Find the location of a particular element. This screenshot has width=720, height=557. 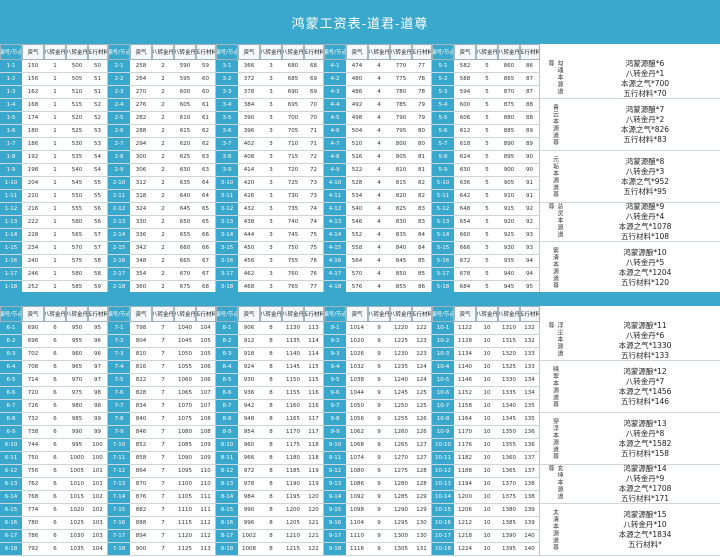

value-cell: 1310 is located at coordinates (509, 328).